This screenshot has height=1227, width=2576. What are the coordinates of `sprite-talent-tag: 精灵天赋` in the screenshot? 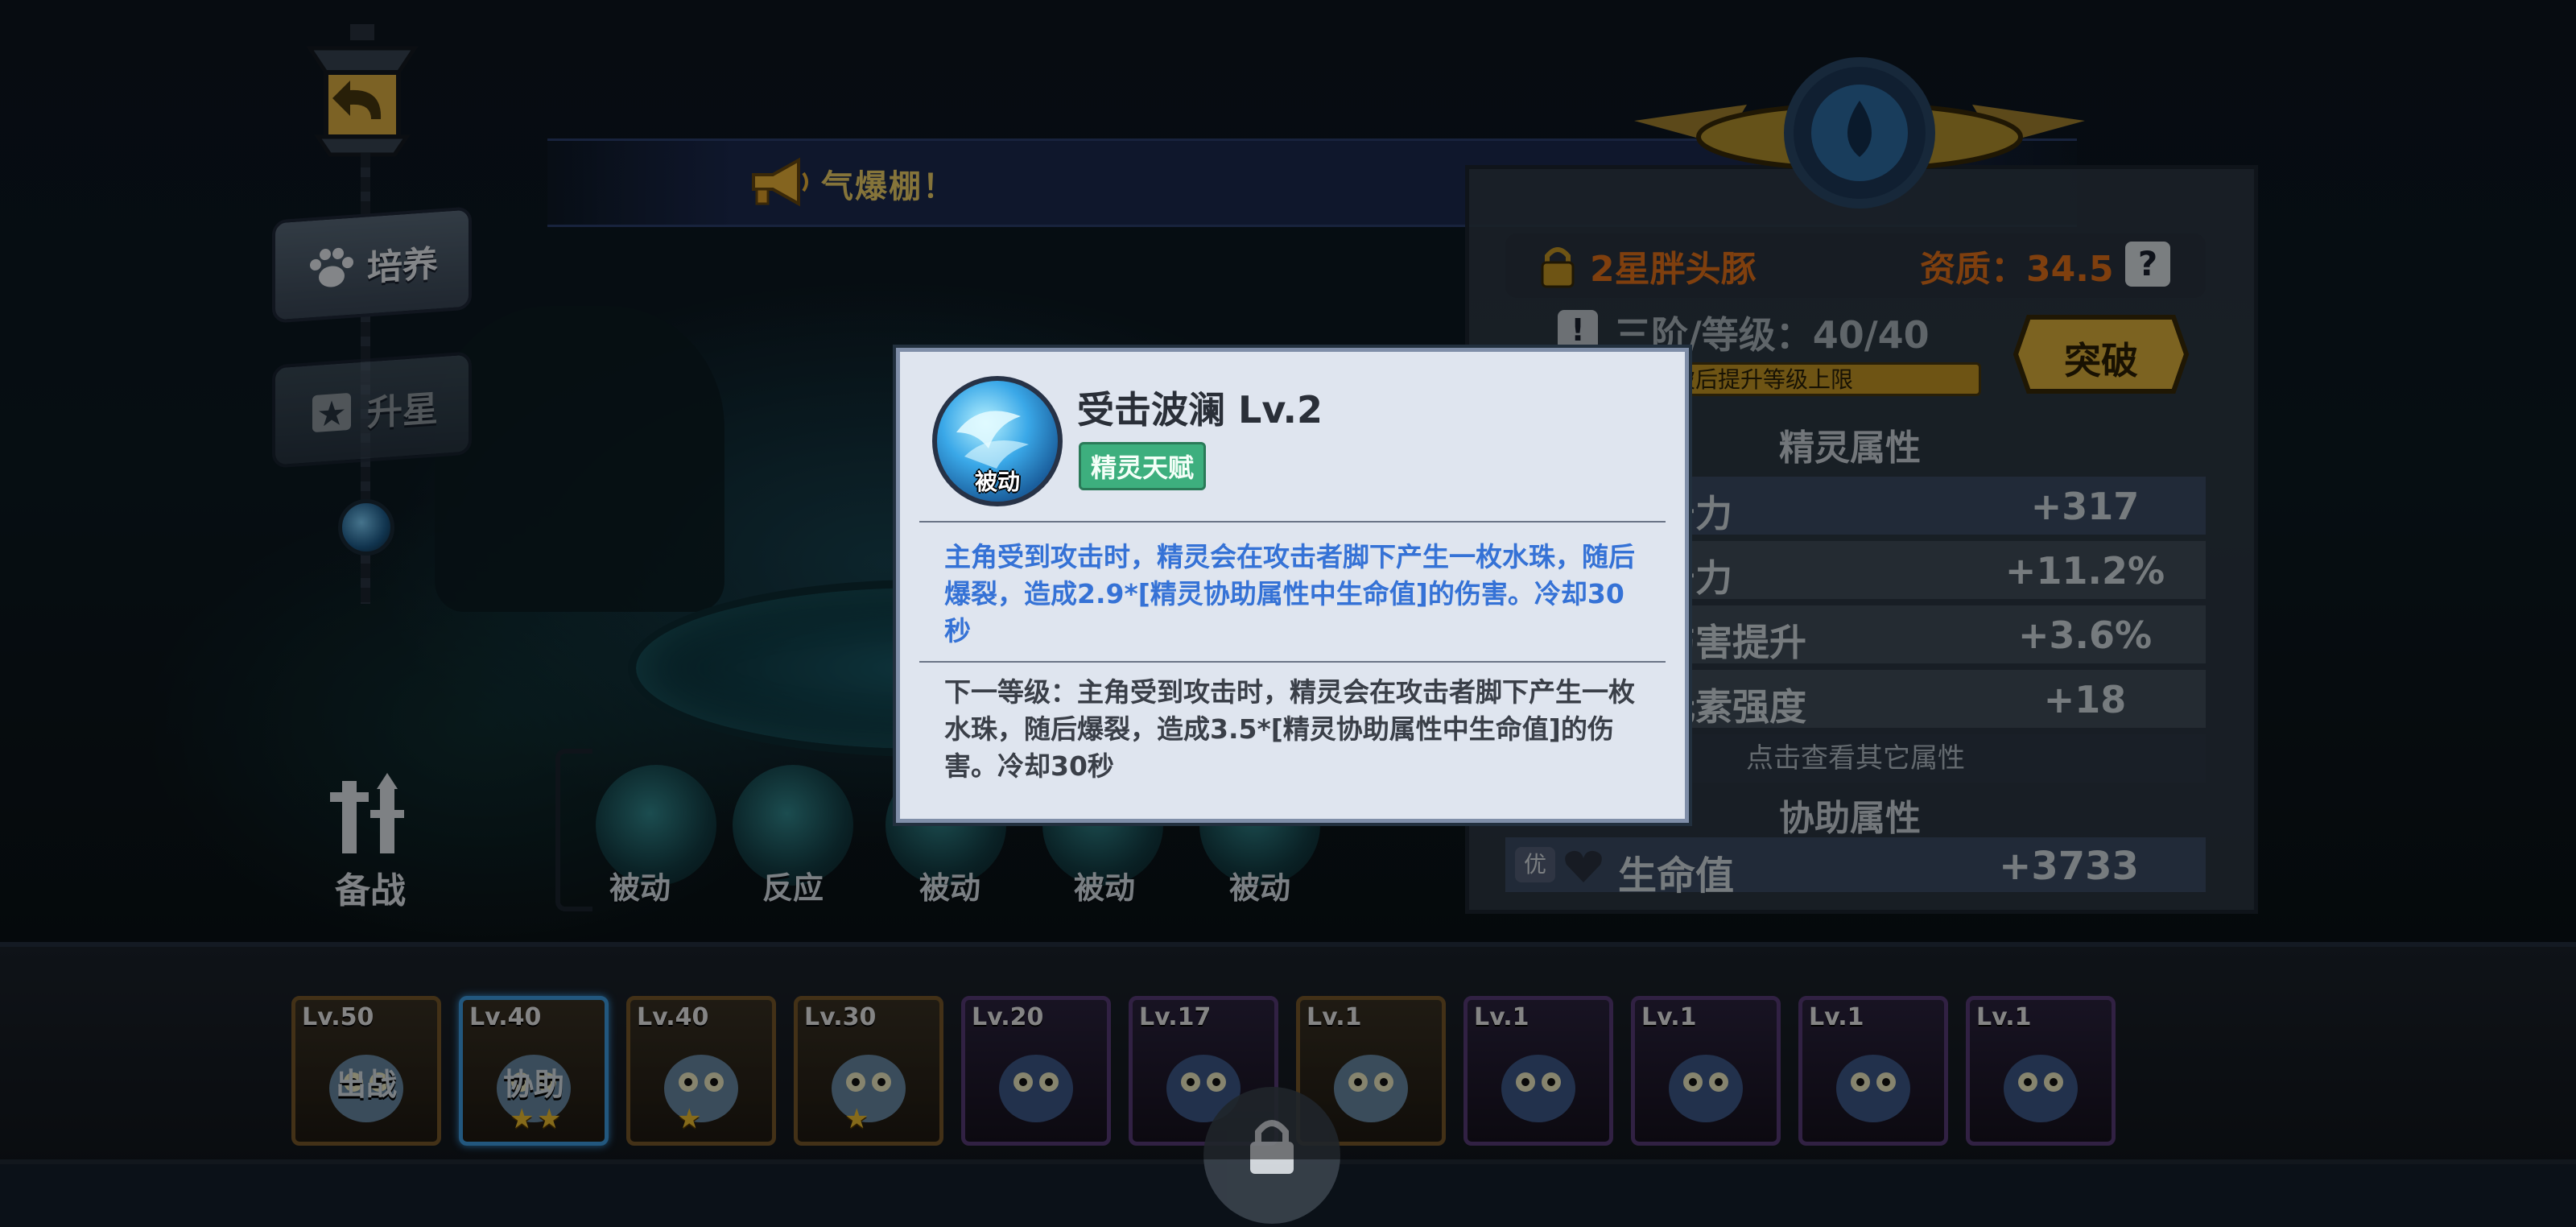 It's located at (1143, 466).